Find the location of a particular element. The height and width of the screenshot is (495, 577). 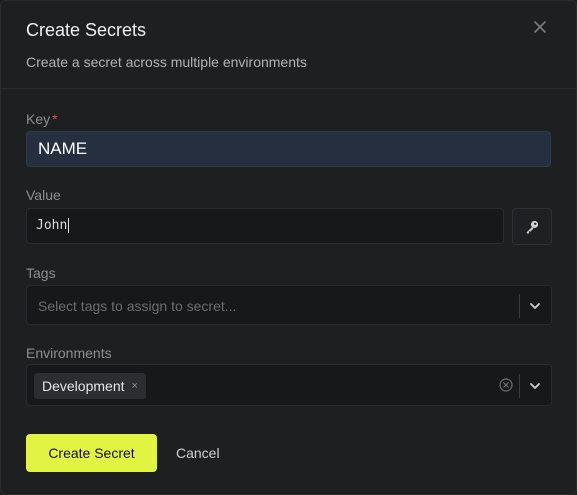

clear-selection-icon is located at coordinates (506, 385).